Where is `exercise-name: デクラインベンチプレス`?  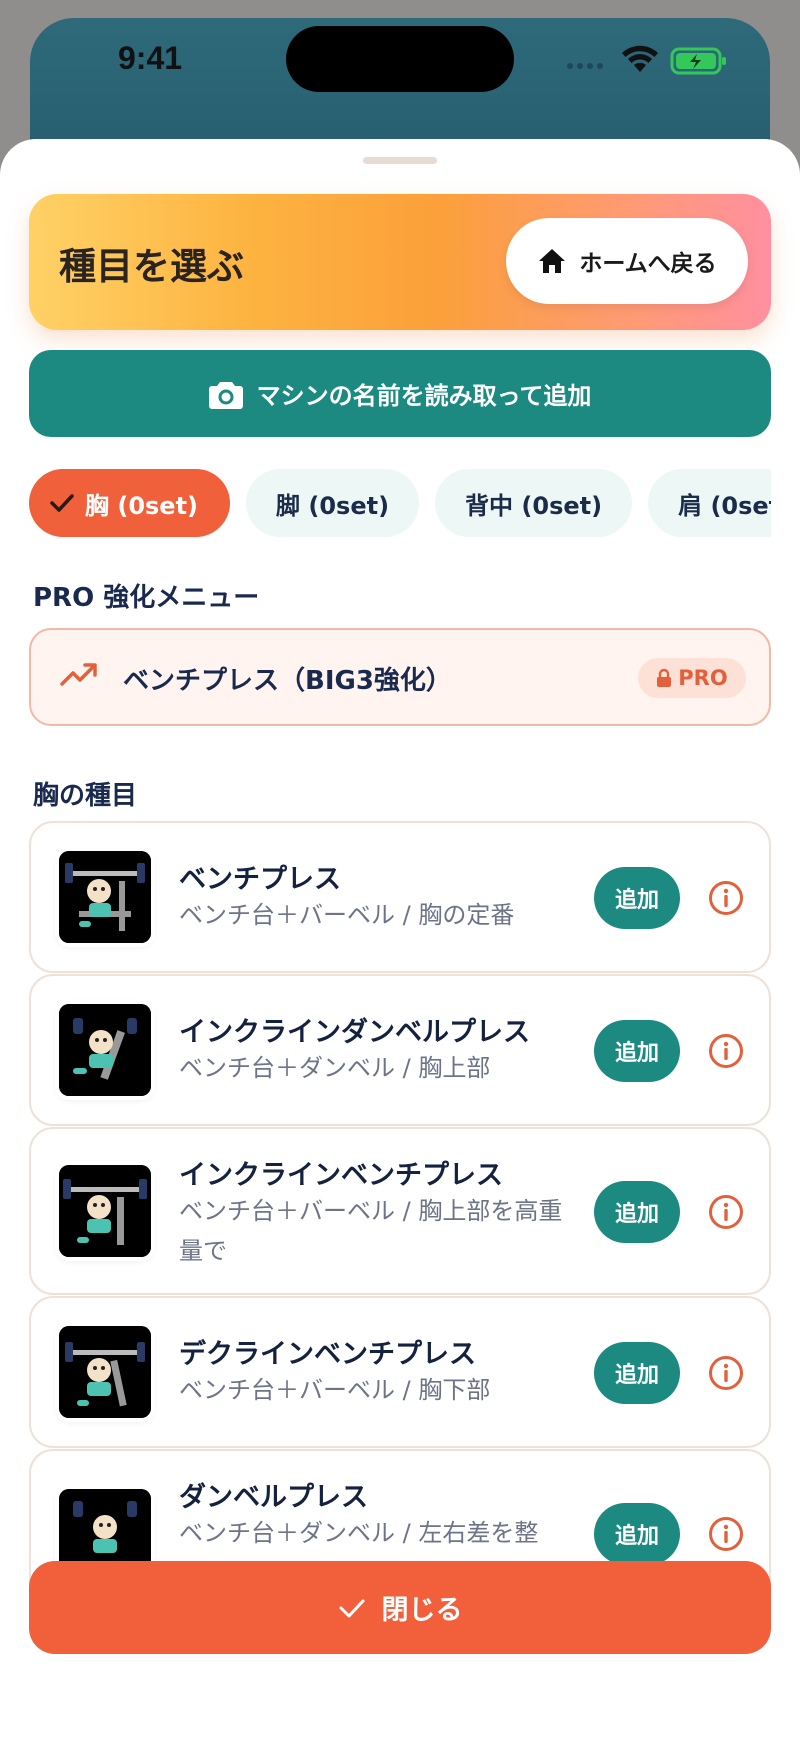 exercise-name: デクラインベンチプレス is located at coordinates (327, 1354).